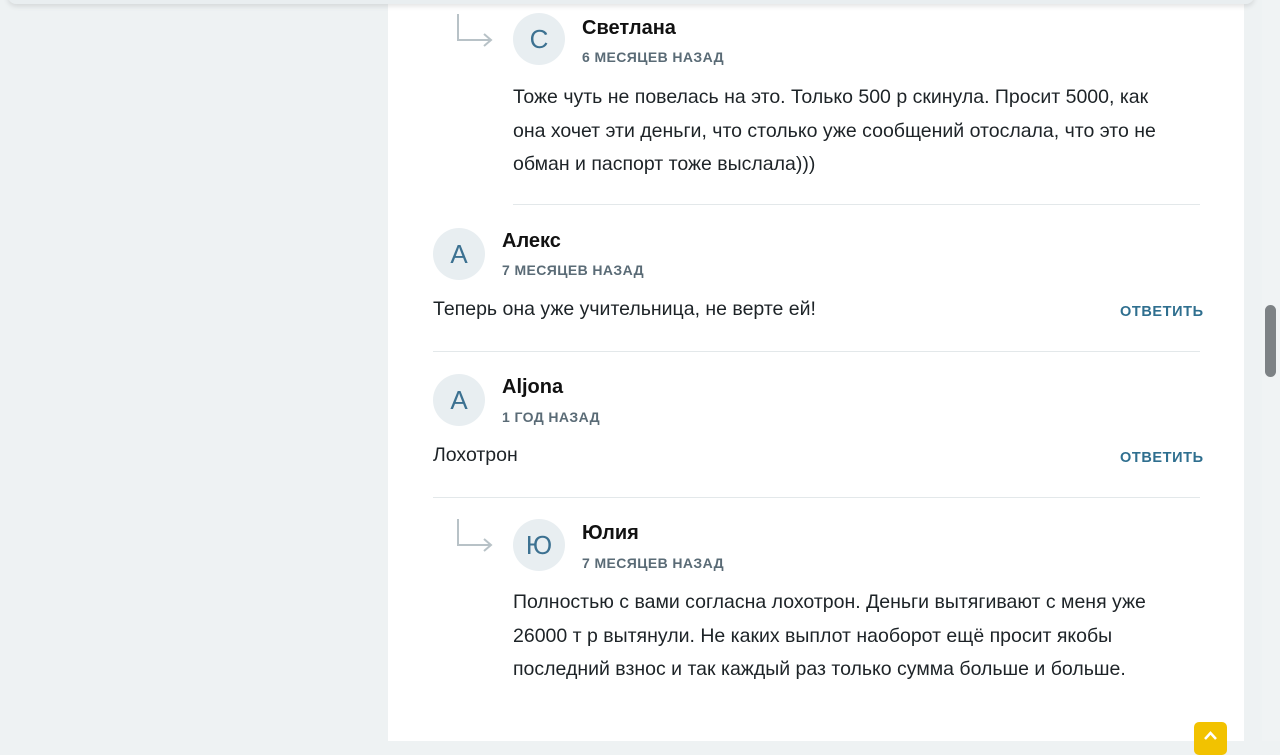 The image size is (1280, 755). What do you see at coordinates (653, 57) in the screenshot?
I see `comment-date: 6 МЕСЯЦЕВ НАЗАД` at bounding box center [653, 57].